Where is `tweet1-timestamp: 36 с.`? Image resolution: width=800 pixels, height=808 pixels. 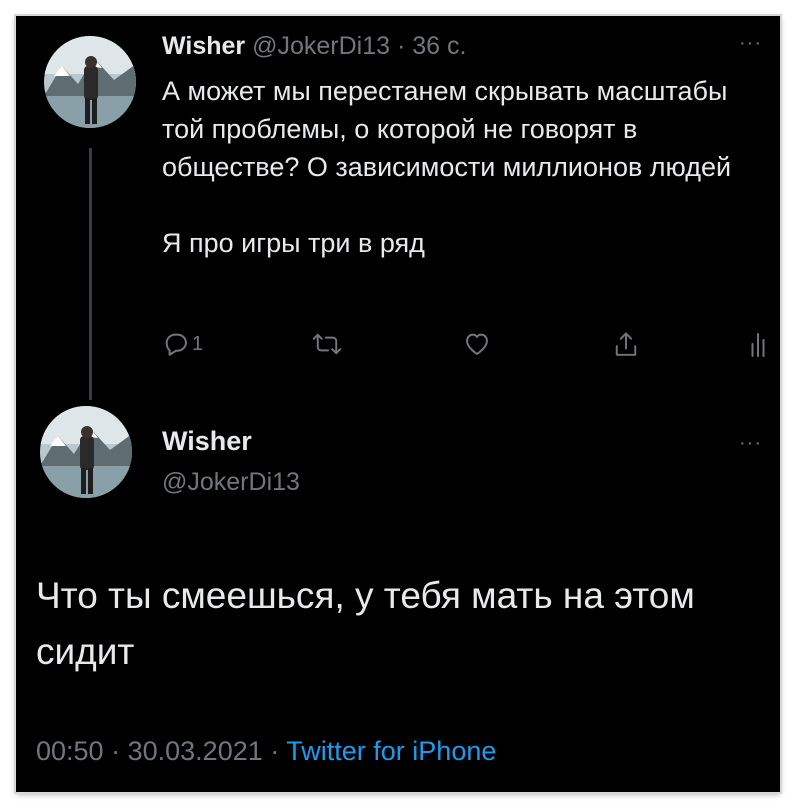 tweet1-timestamp: 36 с. is located at coordinates (439, 46).